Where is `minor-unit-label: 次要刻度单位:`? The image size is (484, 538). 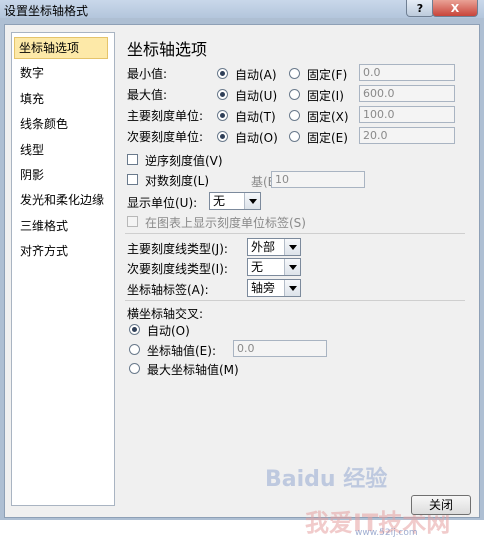
minor-unit-label: 次要刻度单位: is located at coordinates (165, 137).